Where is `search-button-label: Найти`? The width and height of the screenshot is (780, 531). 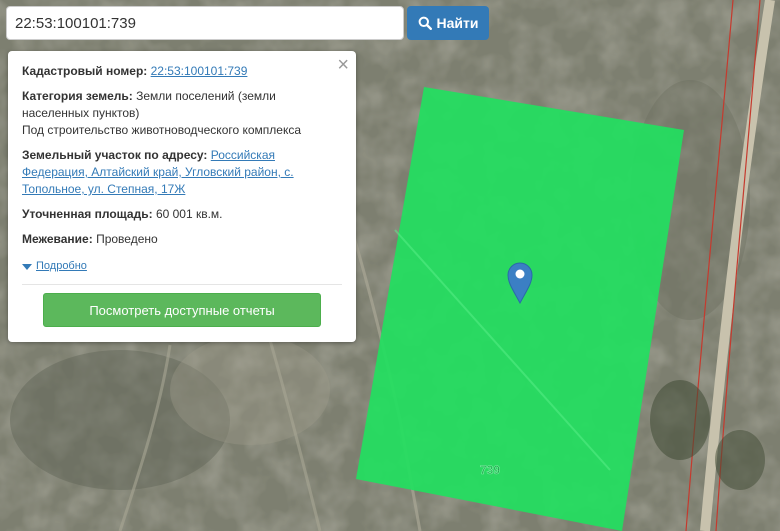
search-button-label: Найти is located at coordinates (457, 23).